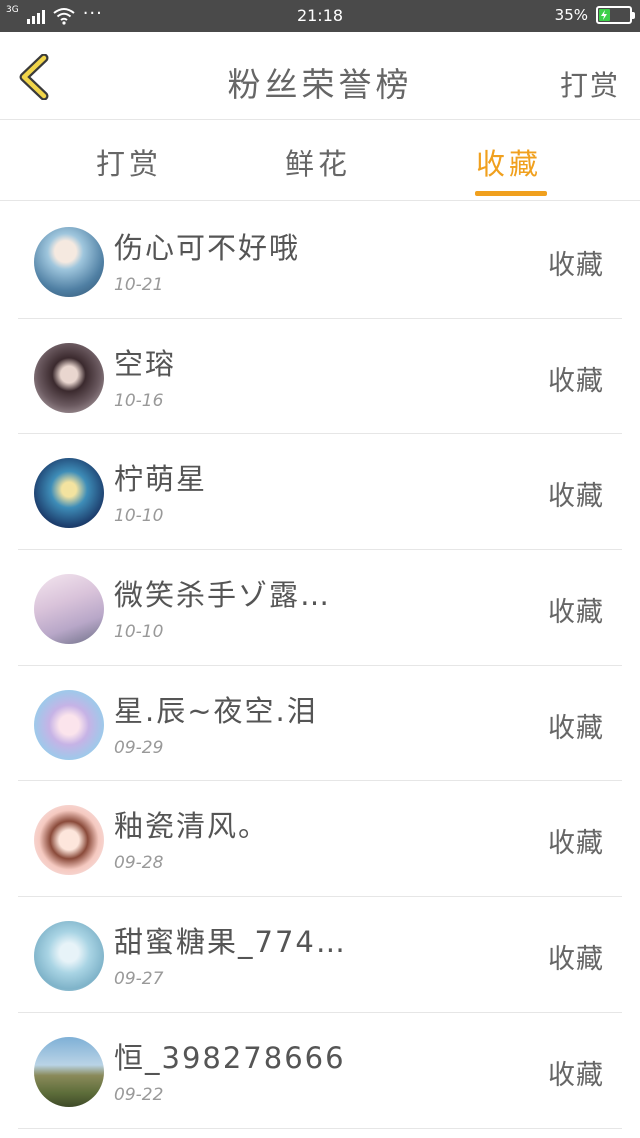 The image size is (640, 1138). Describe the element at coordinates (139, 979) in the screenshot. I see `fan-date: 09-27` at that location.